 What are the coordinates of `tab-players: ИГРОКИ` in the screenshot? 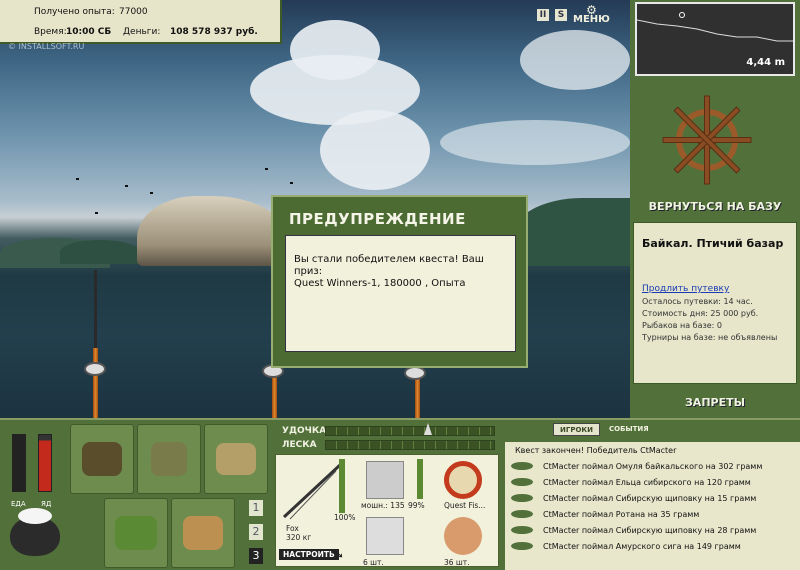 It's located at (576, 429).